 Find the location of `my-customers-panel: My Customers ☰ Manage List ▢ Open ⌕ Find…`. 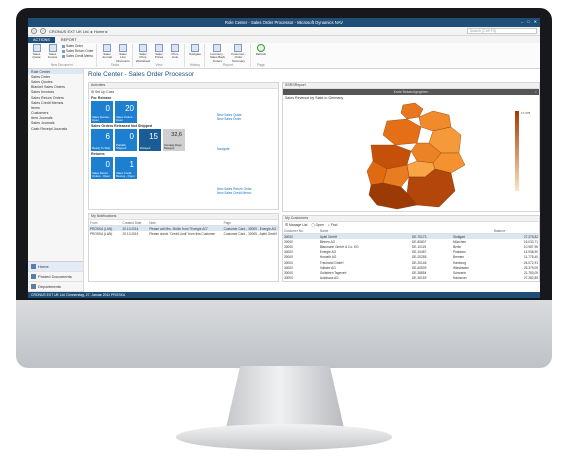

my-customers-panel: My Customers ☰ Manage List ▢ Open ⌕ Find… is located at coordinates (411, 248).